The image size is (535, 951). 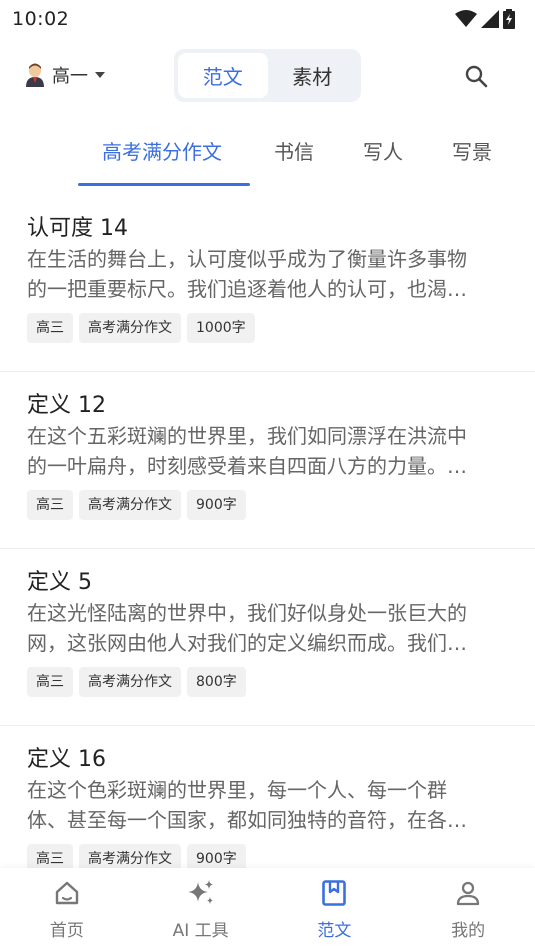 I want to click on grade-selector: 高一, so click(x=65, y=75).